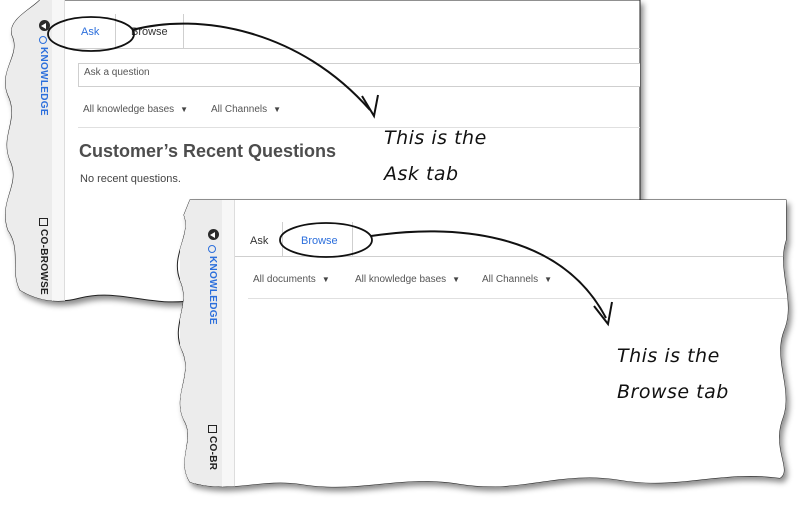 This screenshot has width=800, height=509. Describe the element at coordinates (673, 392) in the screenshot. I see `browse-callout-line2: Browse tab` at that location.